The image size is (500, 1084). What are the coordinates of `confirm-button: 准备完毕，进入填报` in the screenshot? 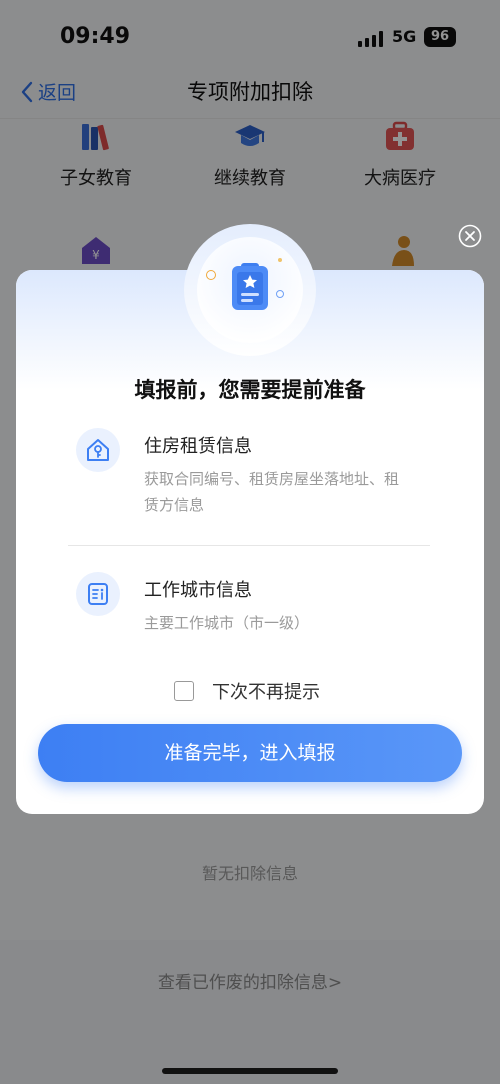 It's located at (250, 753).